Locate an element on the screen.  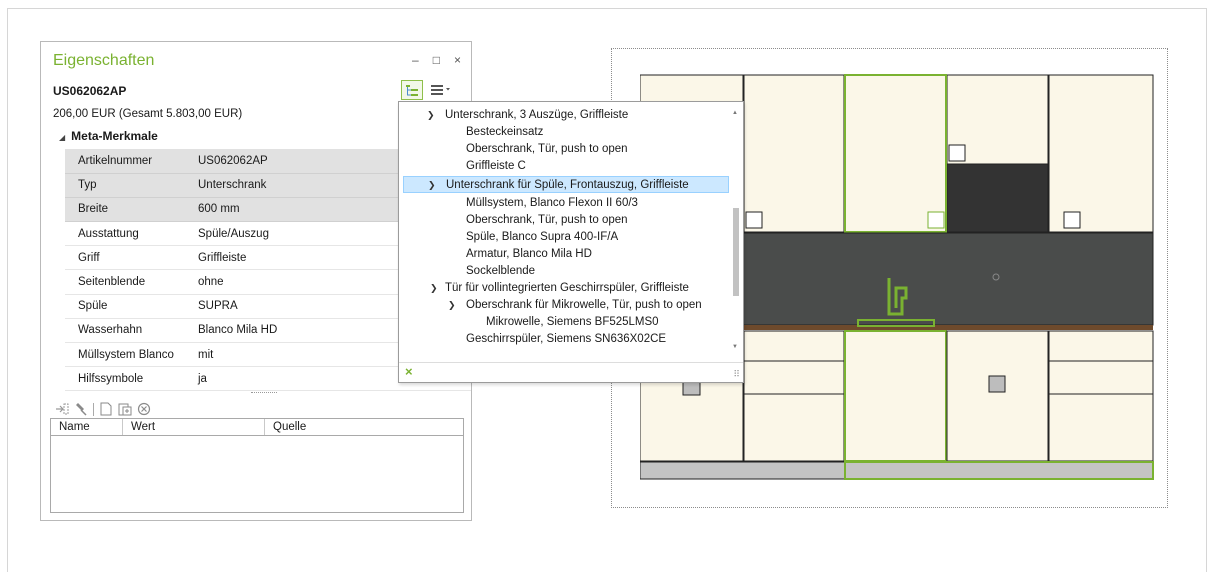
property-key: Typ is located at coordinates (125, 185).